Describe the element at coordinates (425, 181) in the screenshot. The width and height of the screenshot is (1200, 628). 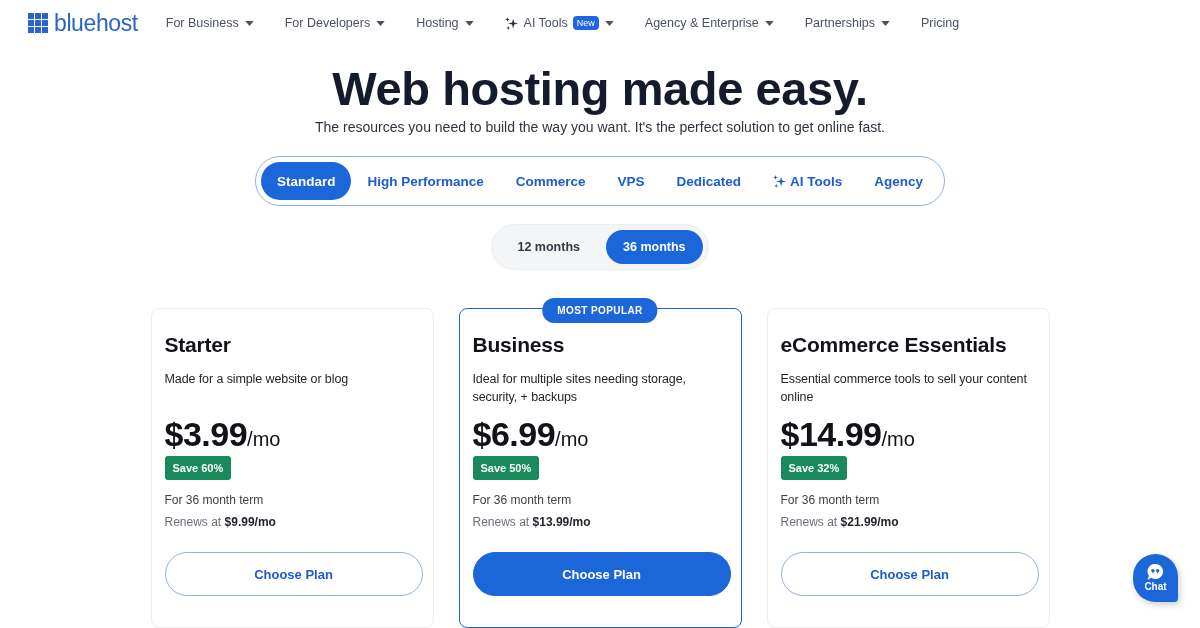
I see `category-tab: High Performance` at that location.